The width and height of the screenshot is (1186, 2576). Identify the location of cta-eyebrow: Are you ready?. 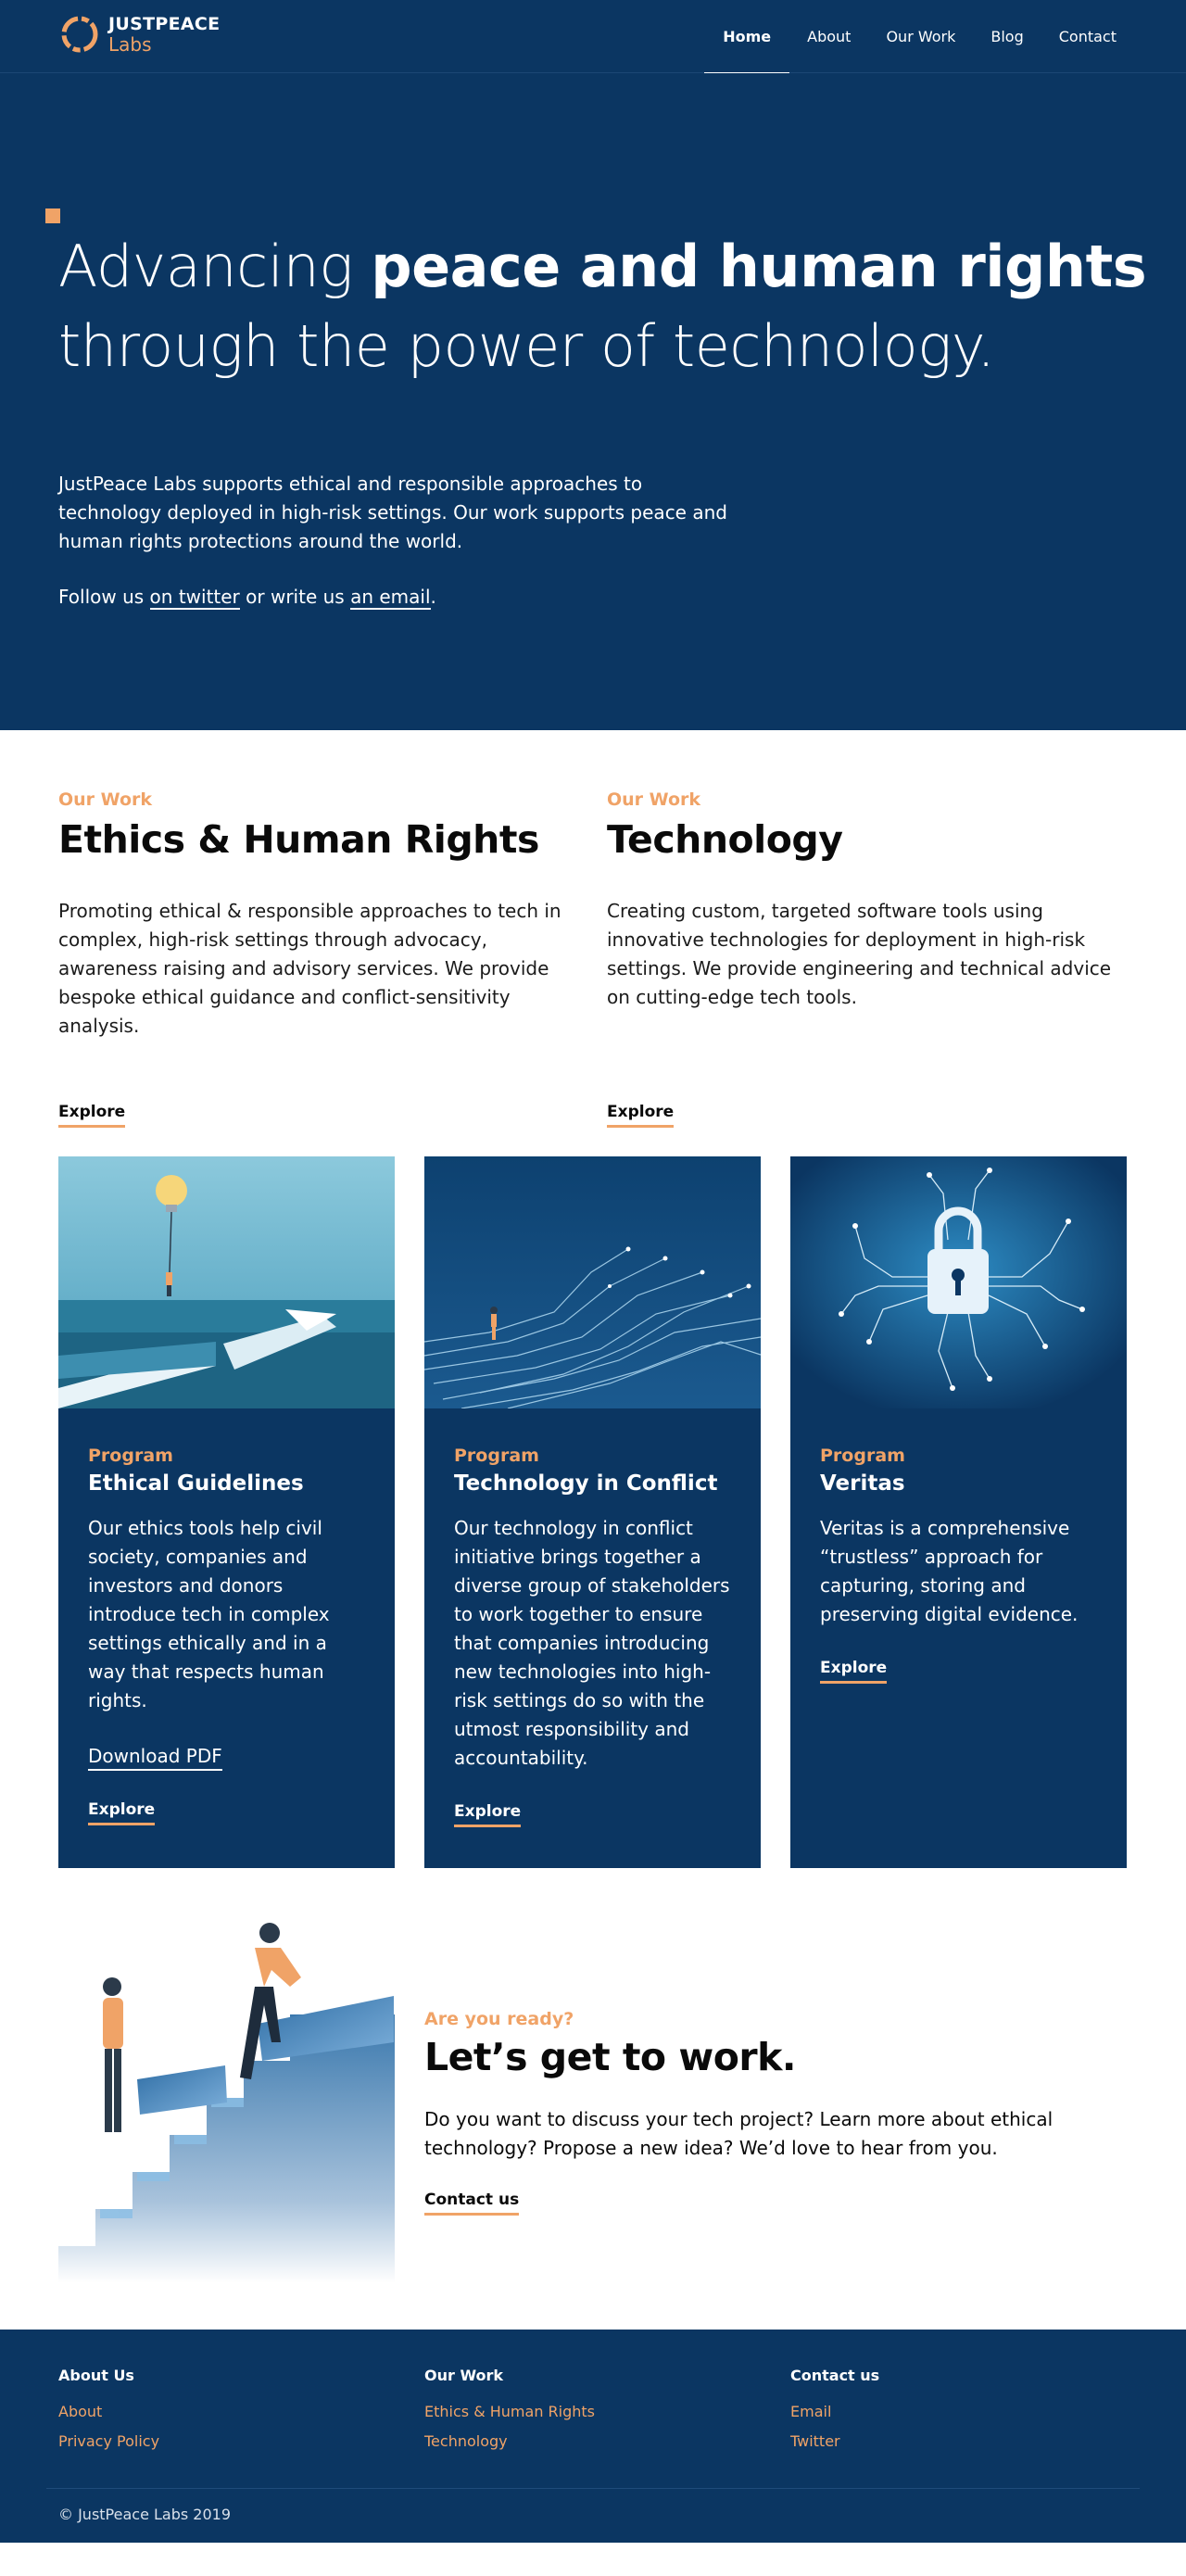
(499, 2019).